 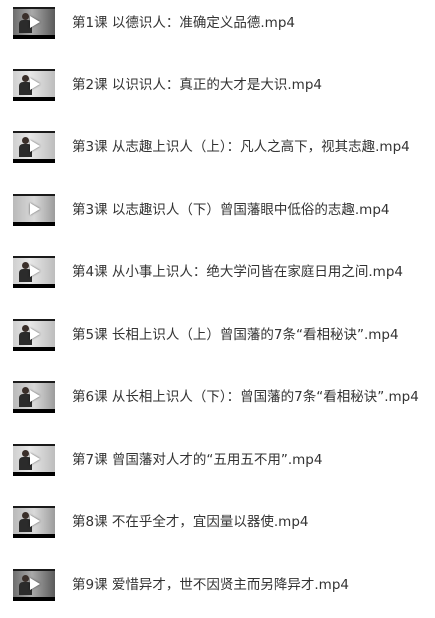 What do you see at coordinates (237, 272) in the screenshot?
I see `file-name: 第4课 从小事上识人：绝大学问皆在家庭日用之间.mp4` at bounding box center [237, 272].